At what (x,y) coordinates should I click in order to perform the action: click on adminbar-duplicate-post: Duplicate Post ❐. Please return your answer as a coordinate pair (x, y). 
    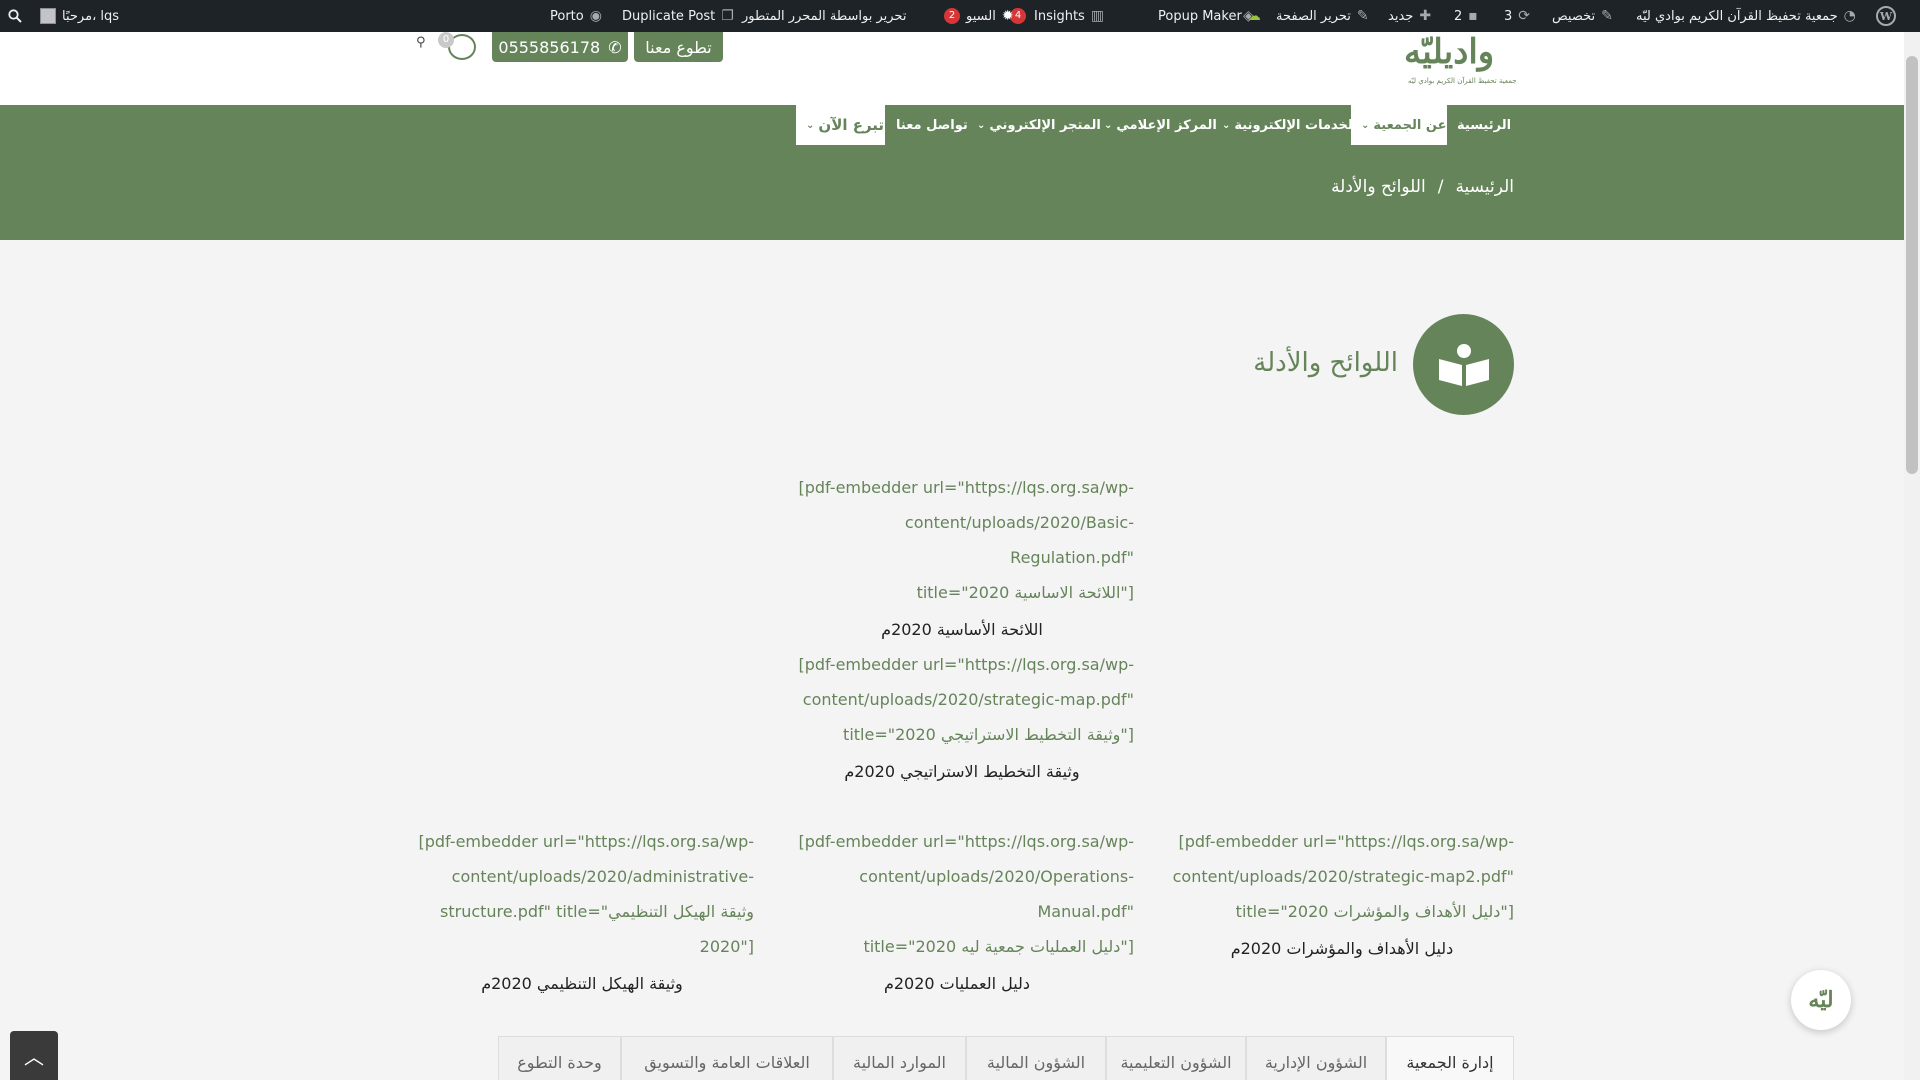
    Looking at the image, I should click on (678, 16).